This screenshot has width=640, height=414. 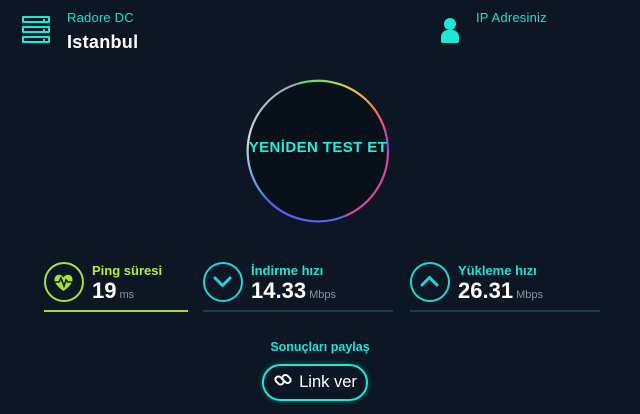 I want to click on download-value: 14.33, so click(x=279, y=290).